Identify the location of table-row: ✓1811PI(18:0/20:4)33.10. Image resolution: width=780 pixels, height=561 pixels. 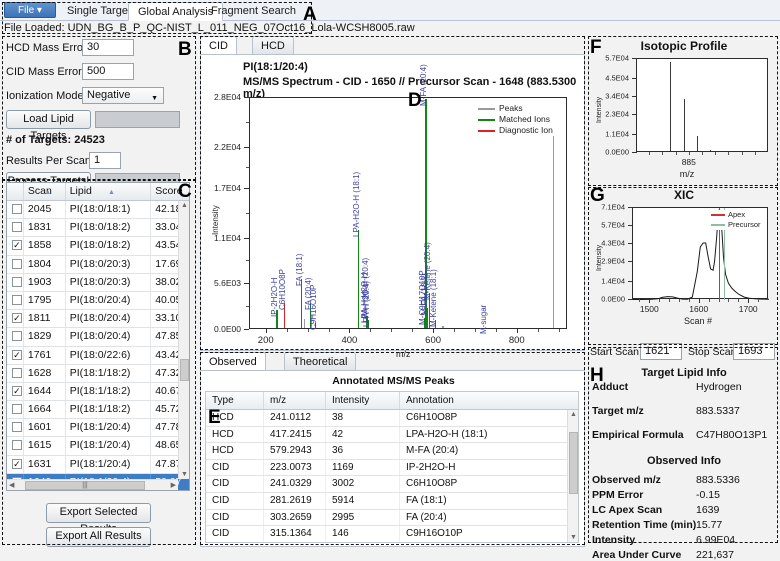
(98, 319).